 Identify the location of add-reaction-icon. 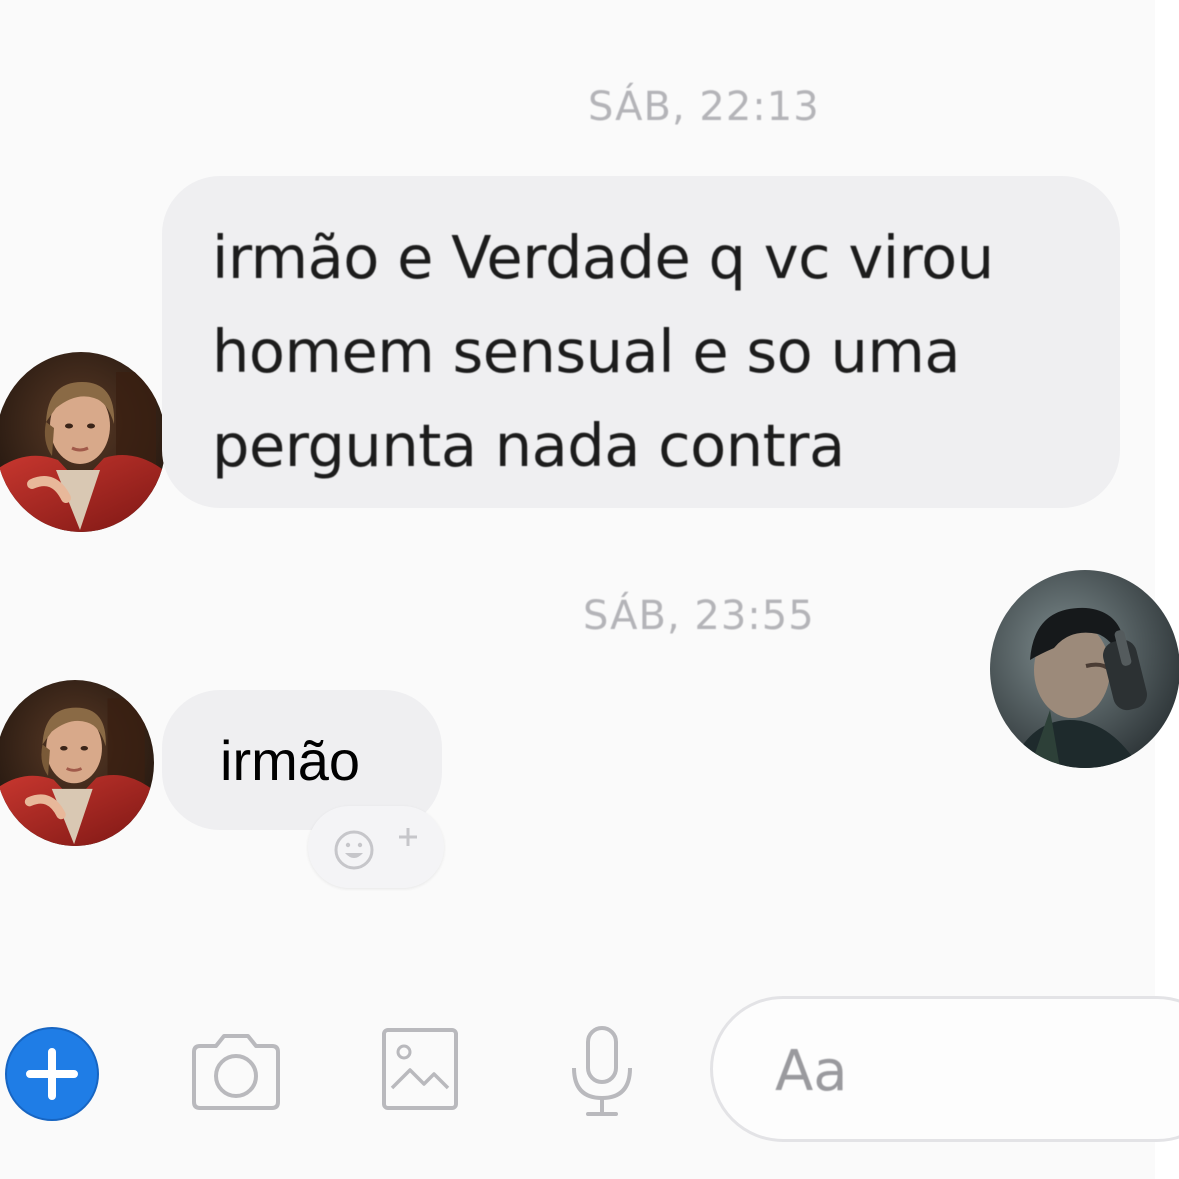
(375, 849).